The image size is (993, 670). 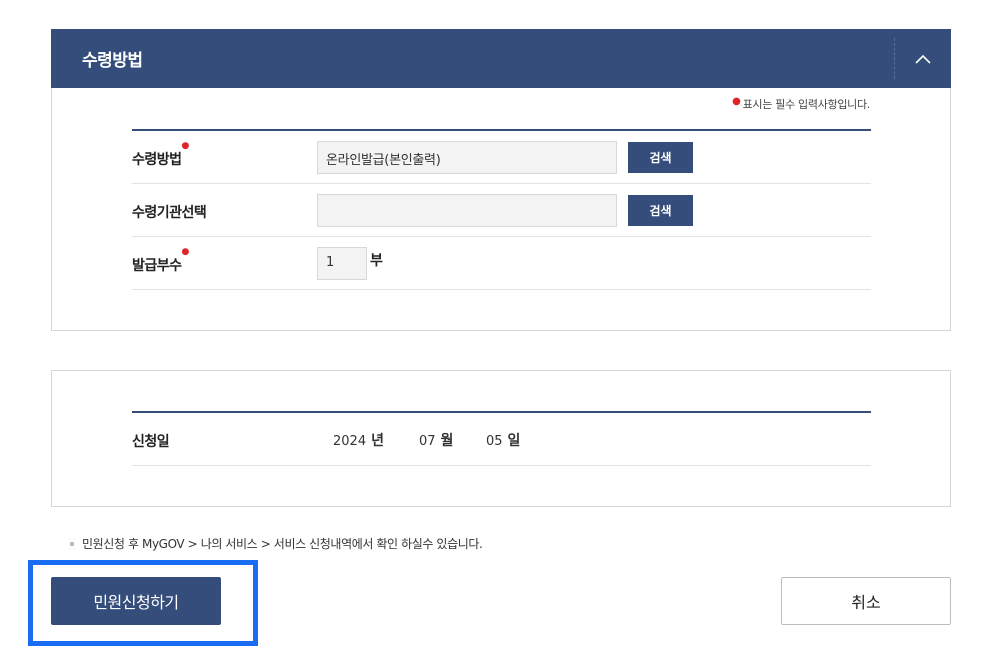 What do you see at coordinates (514, 441) in the screenshot?
I see `day-unit: 일` at bounding box center [514, 441].